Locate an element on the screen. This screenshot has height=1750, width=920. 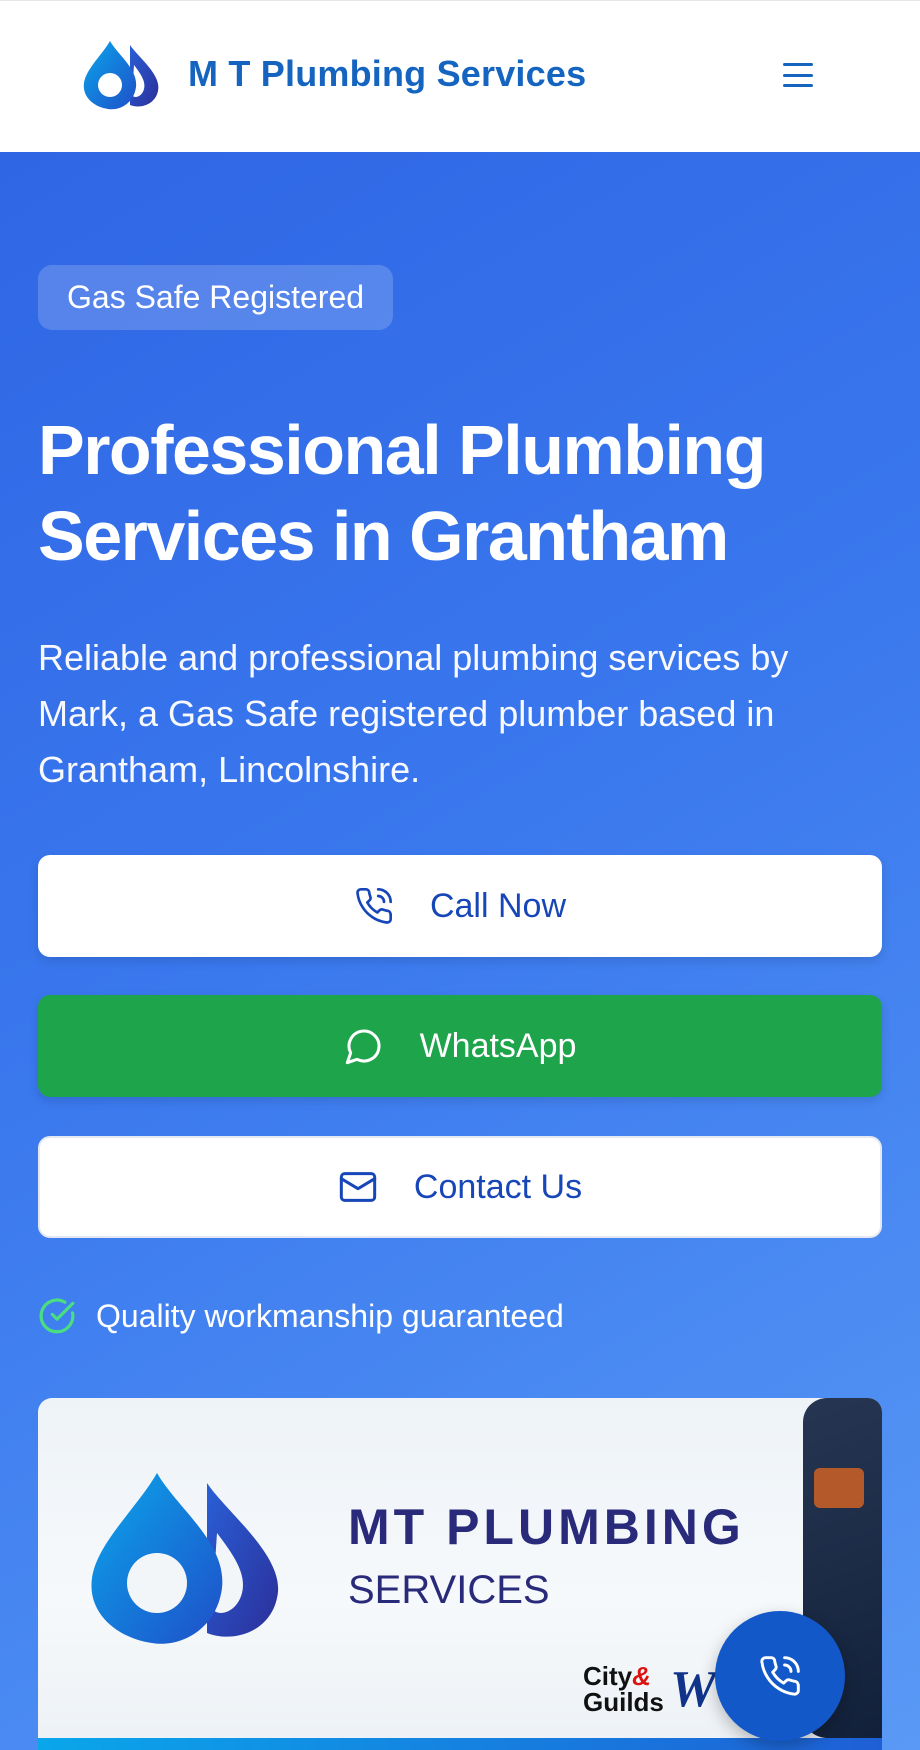
gas-safe-badge: Gas Safe Registered is located at coordinates (216, 297).